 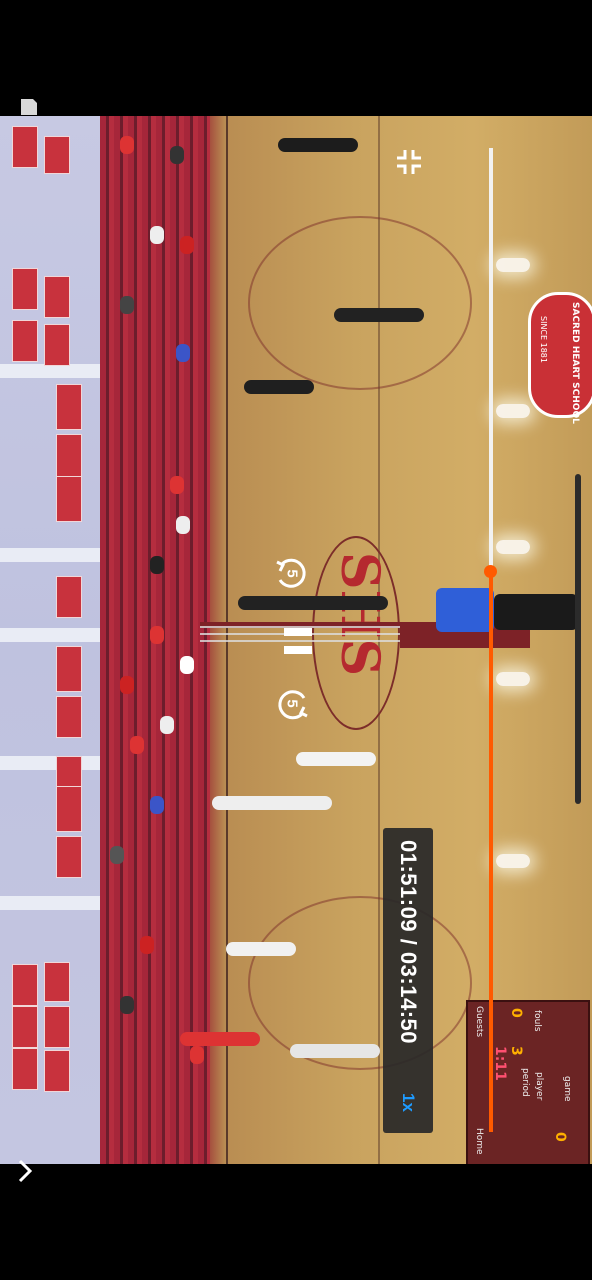 I want to click on seek-bar-progress, so click(x=491, y=851).